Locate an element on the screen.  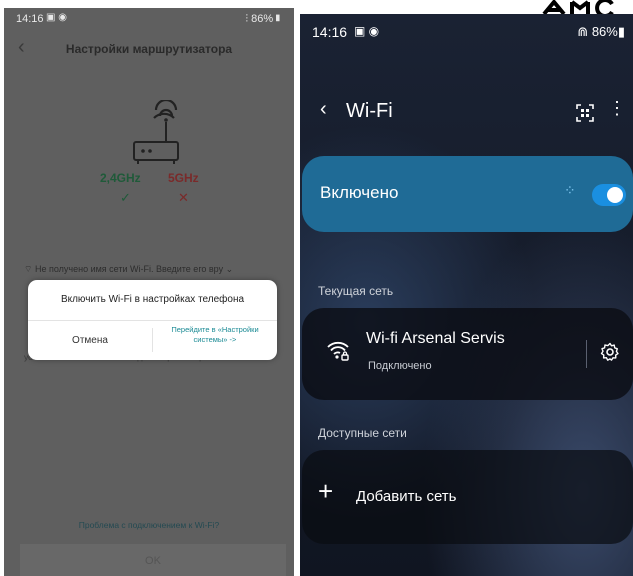
status-right: ⫶ 86%▮ is located at coordinates (263, 19).